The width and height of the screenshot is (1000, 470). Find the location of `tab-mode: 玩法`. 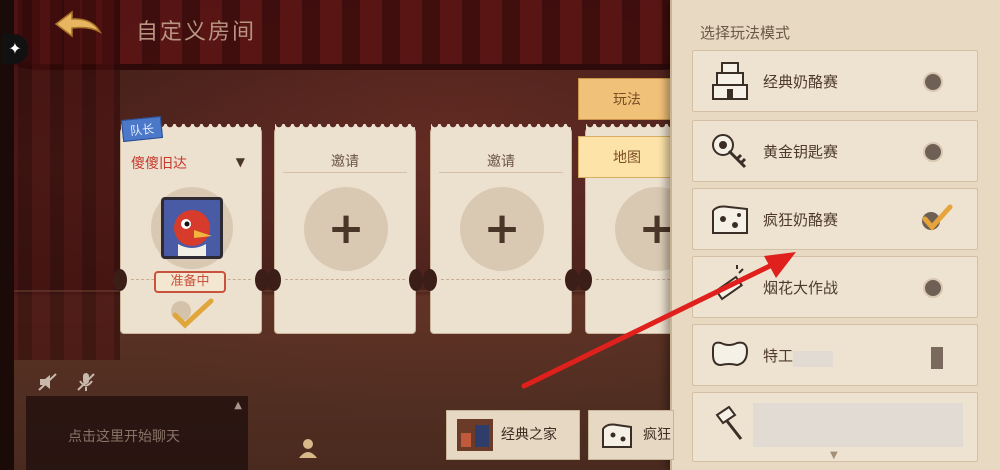

tab-mode: 玩法 is located at coordinates (630, 99).